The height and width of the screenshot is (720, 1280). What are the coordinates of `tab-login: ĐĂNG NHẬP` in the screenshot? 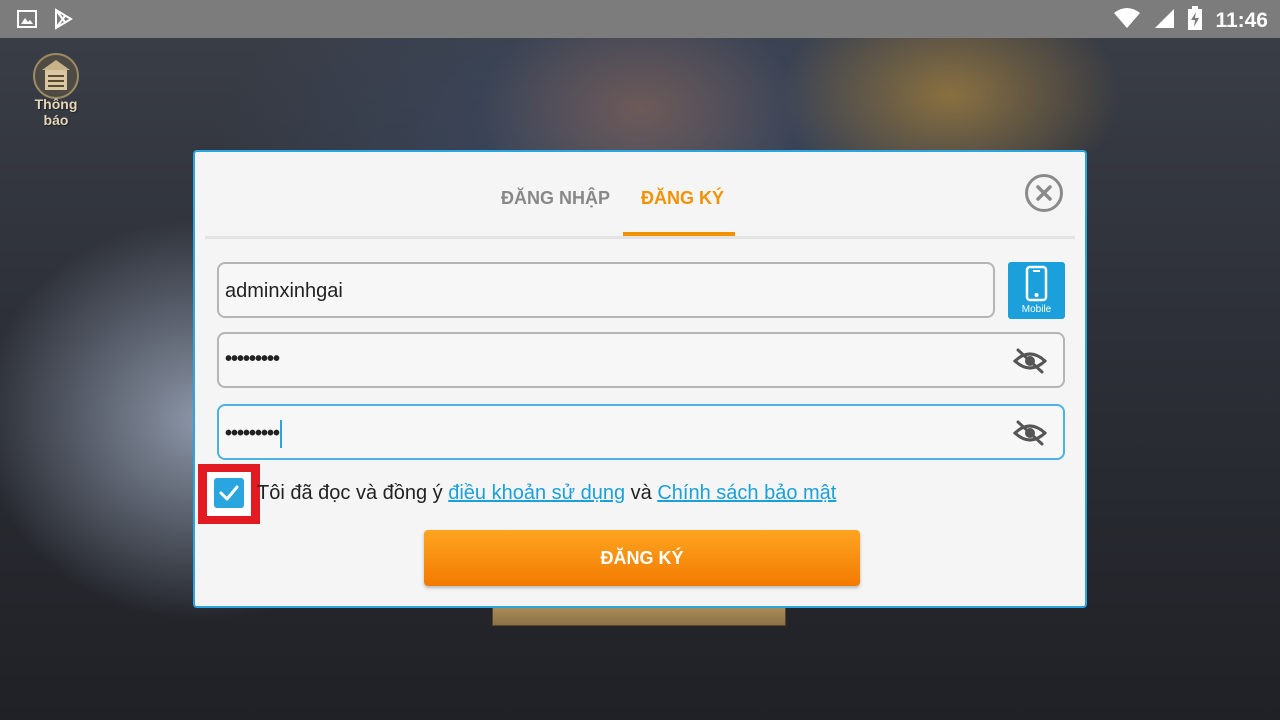 It's located at (555, 198).